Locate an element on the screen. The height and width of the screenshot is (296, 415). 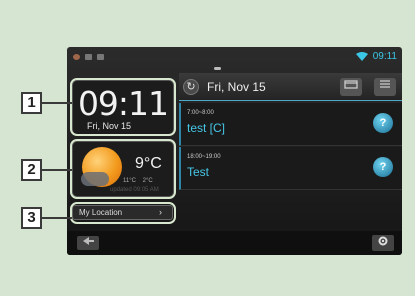
bottom-bar is located at coordinates (234, 243).